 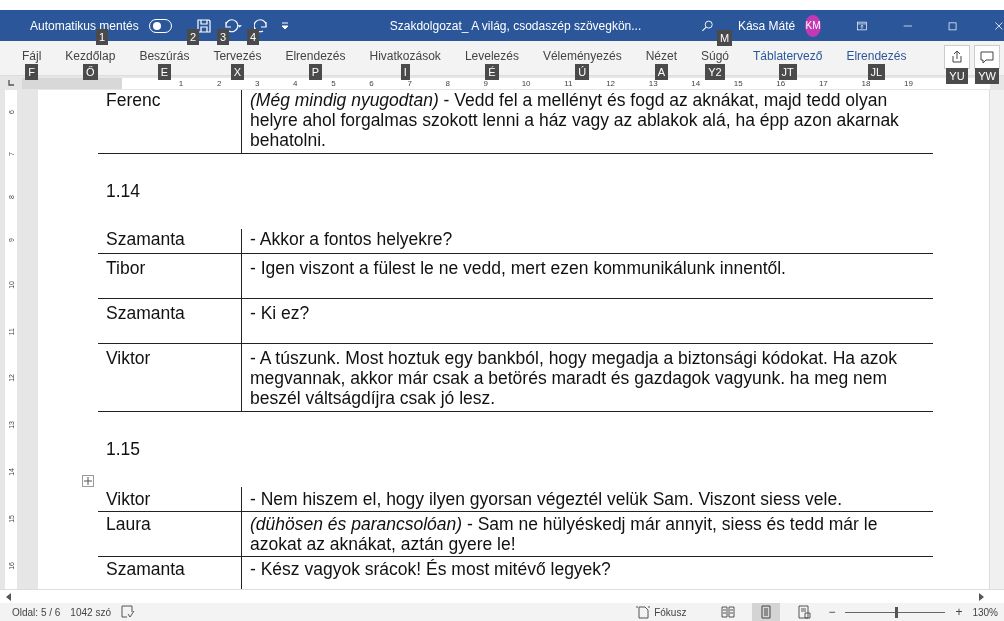 I want to click on comment-icon, so click(x=987, y=57).